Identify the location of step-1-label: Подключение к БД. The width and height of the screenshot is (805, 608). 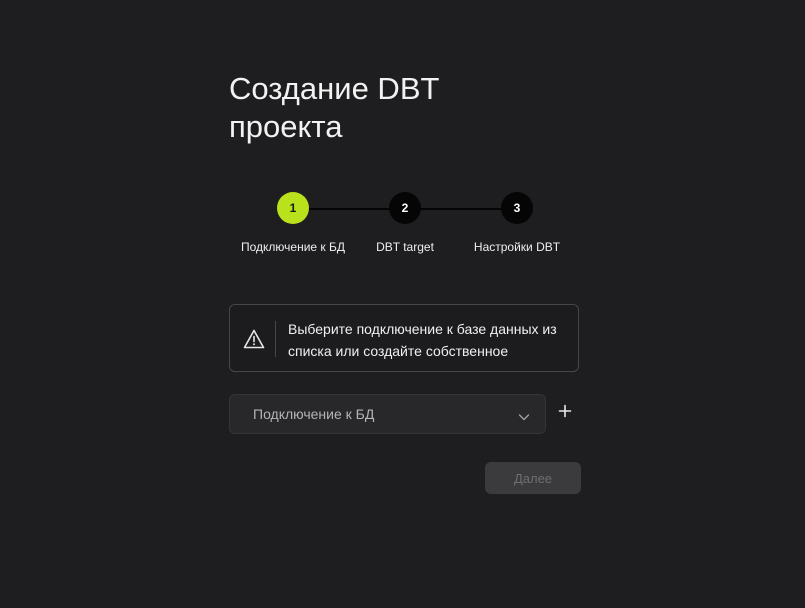
(293, 247).